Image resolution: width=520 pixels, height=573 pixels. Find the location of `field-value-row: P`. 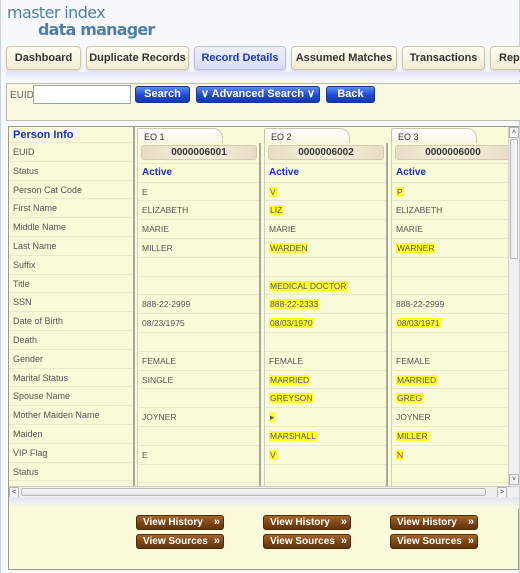

field-value-row: P is located at coordinates (450, 192).